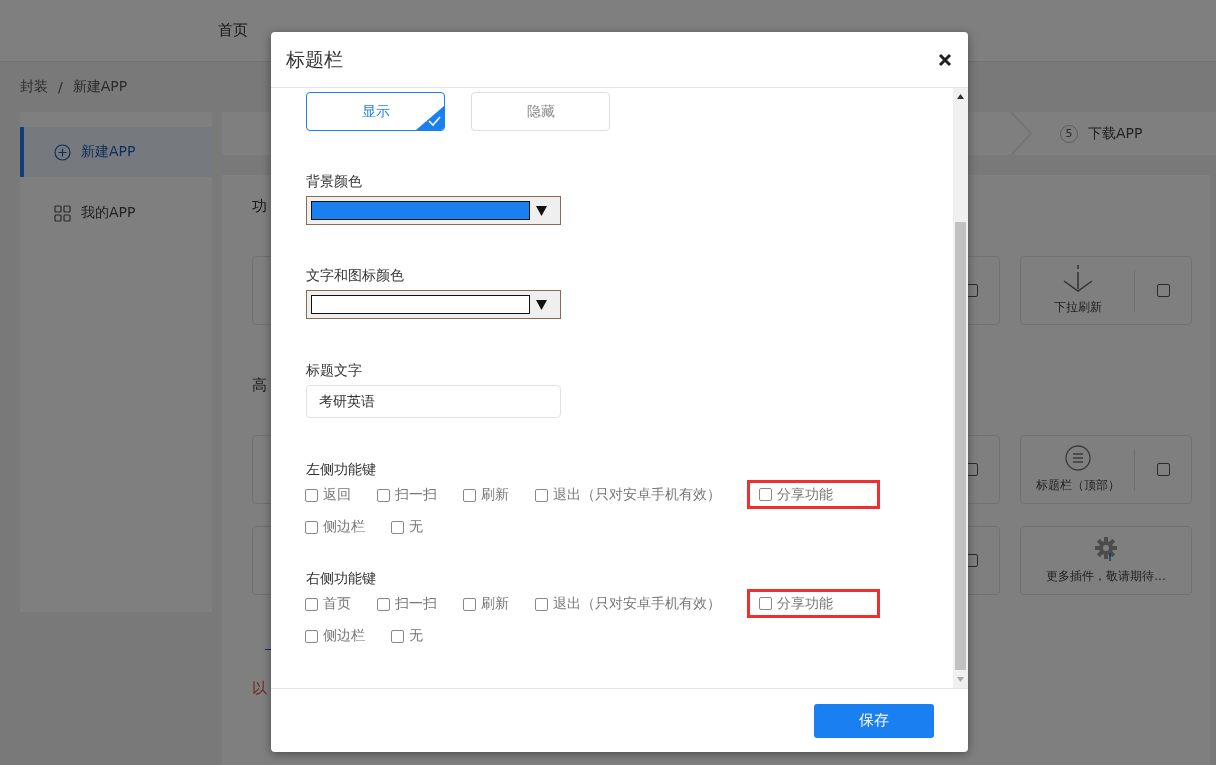 This screenshot has height=765, width=1216. I want to click on sidebar-item: 我的APP, so click(116, 213).